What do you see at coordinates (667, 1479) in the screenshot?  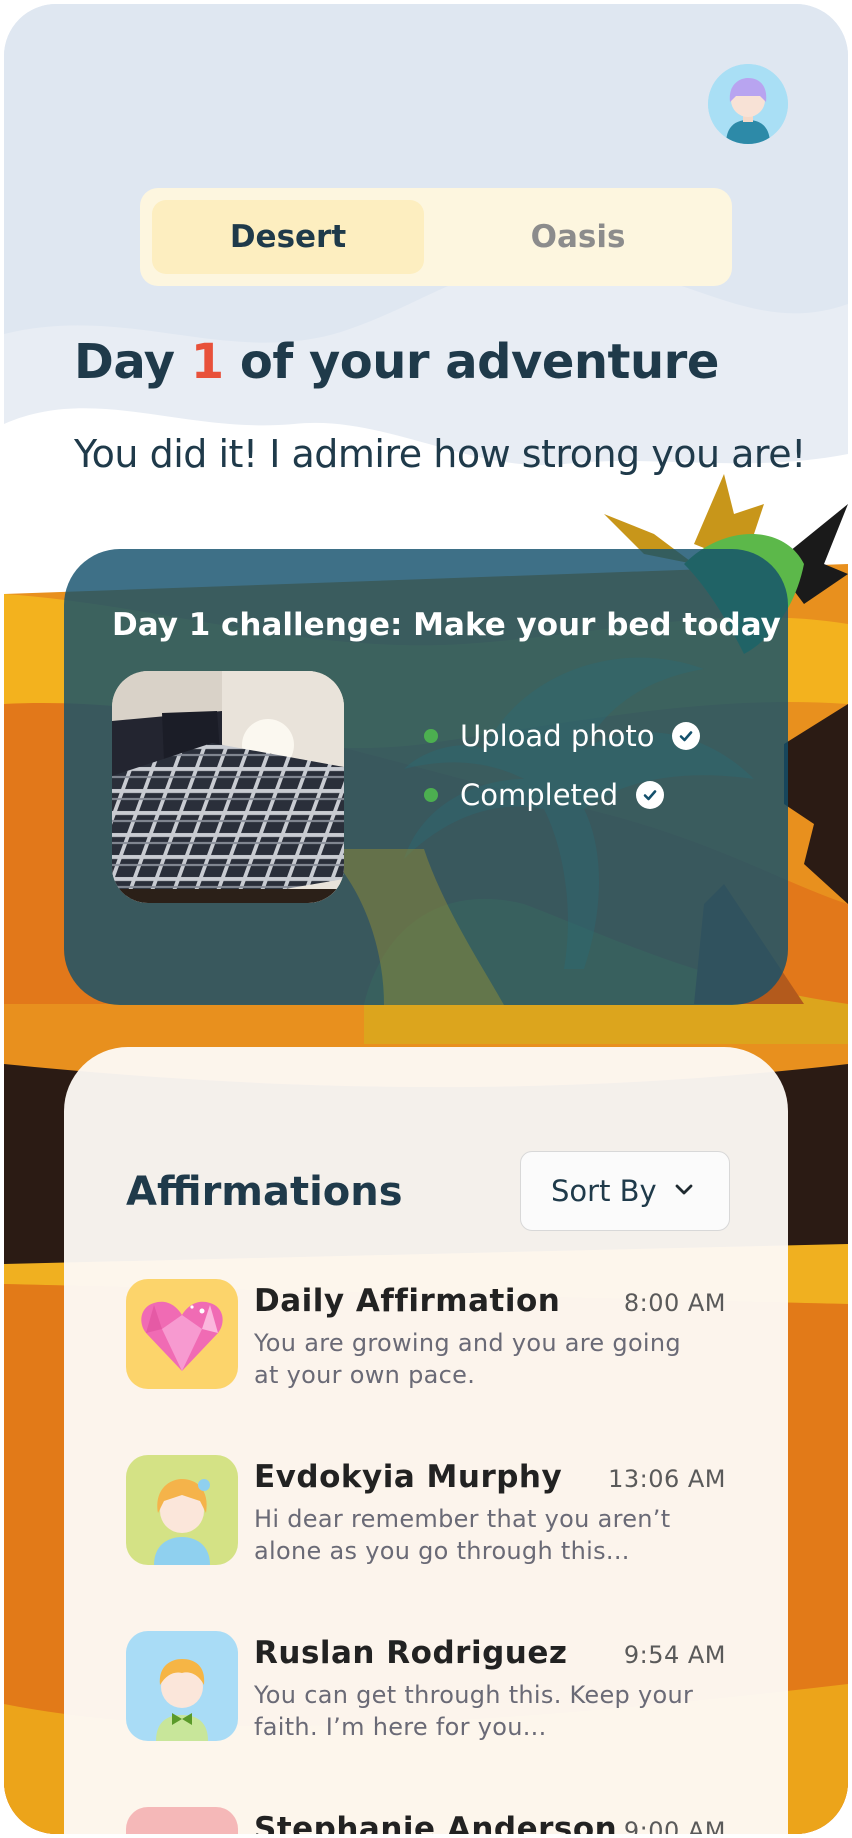 I see `message-time: 13:06 AM` at bounding box center [667, 1479].